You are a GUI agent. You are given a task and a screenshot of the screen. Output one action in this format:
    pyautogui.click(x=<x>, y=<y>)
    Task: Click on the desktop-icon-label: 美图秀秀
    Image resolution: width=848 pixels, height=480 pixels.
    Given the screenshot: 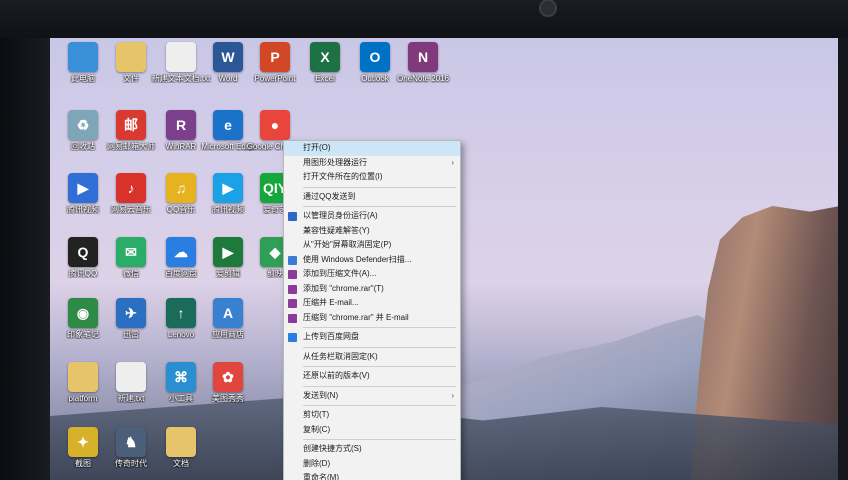 What is the action you would take?
    pyautogui.click(x=228, y=398)
    